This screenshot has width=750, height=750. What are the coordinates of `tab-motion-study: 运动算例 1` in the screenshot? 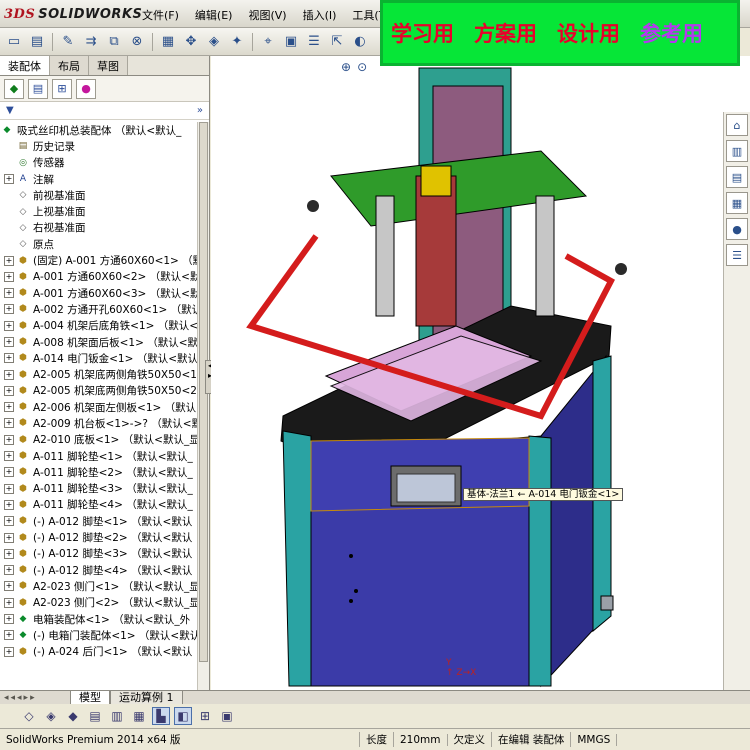 It's located at (146, 697).